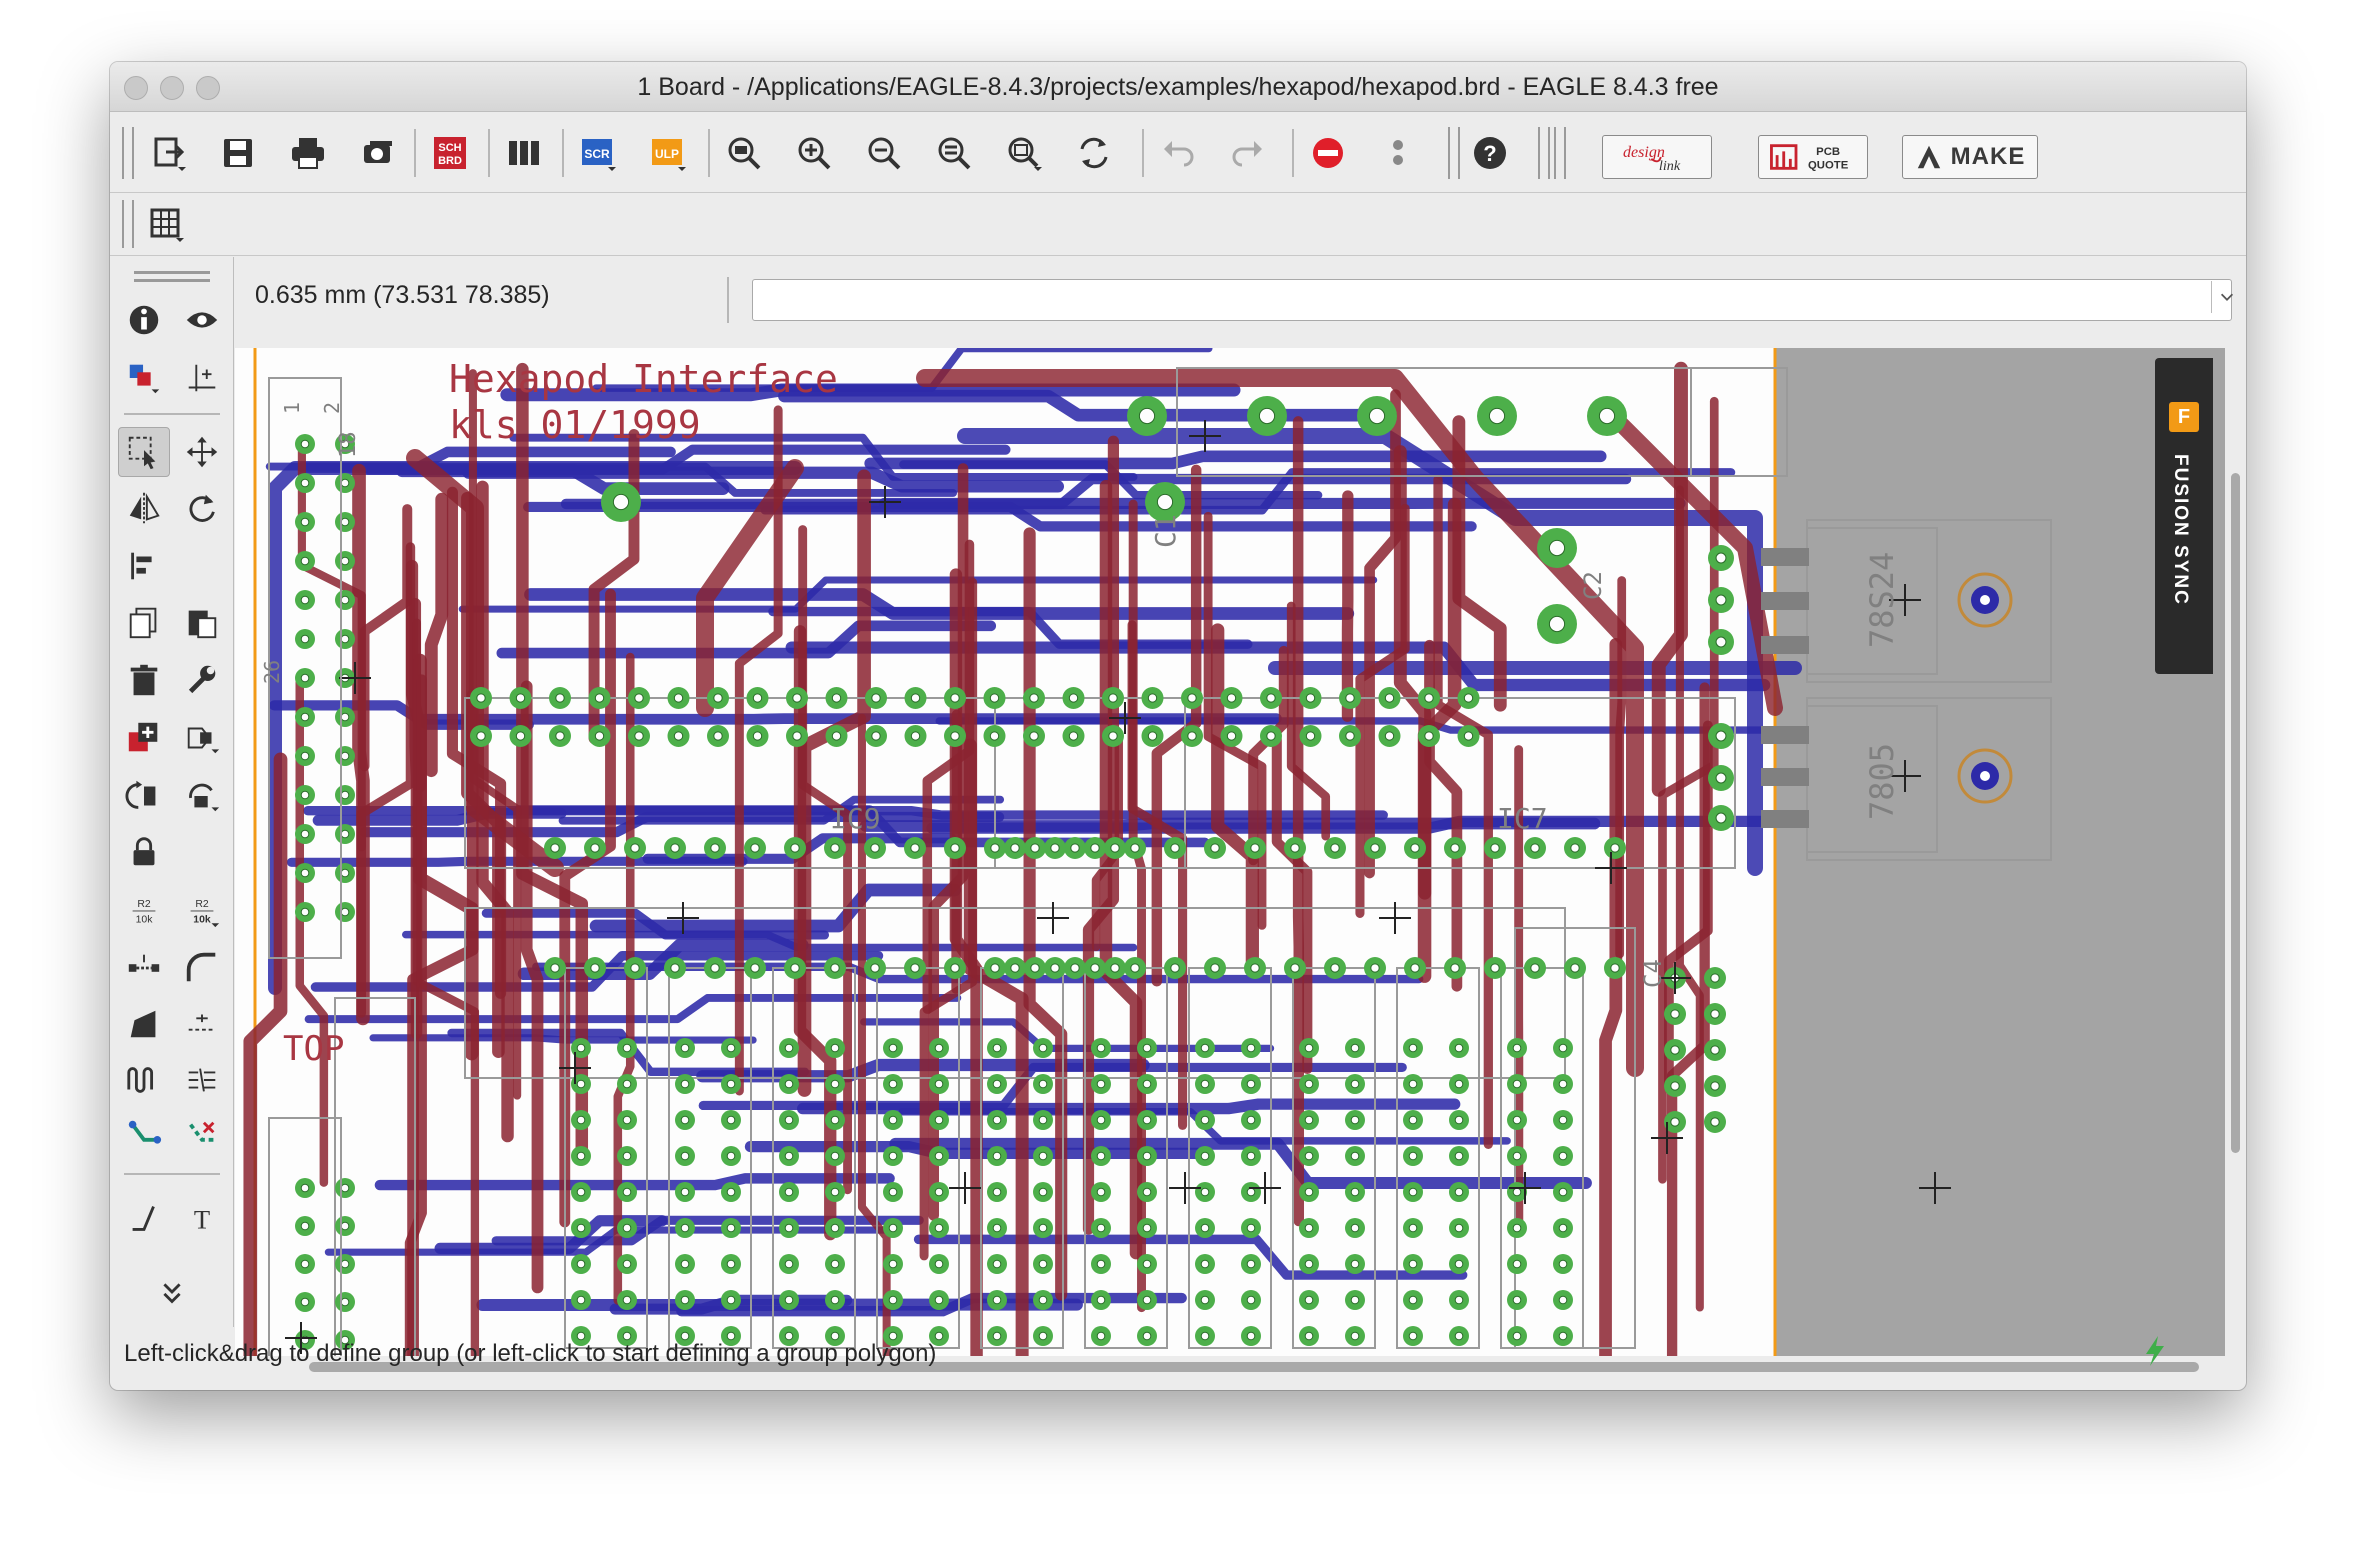 This screenshot has height=1548, width=2356. I want to click on sch-brd-switch-icon: SCH BRD, so click(450, 153).